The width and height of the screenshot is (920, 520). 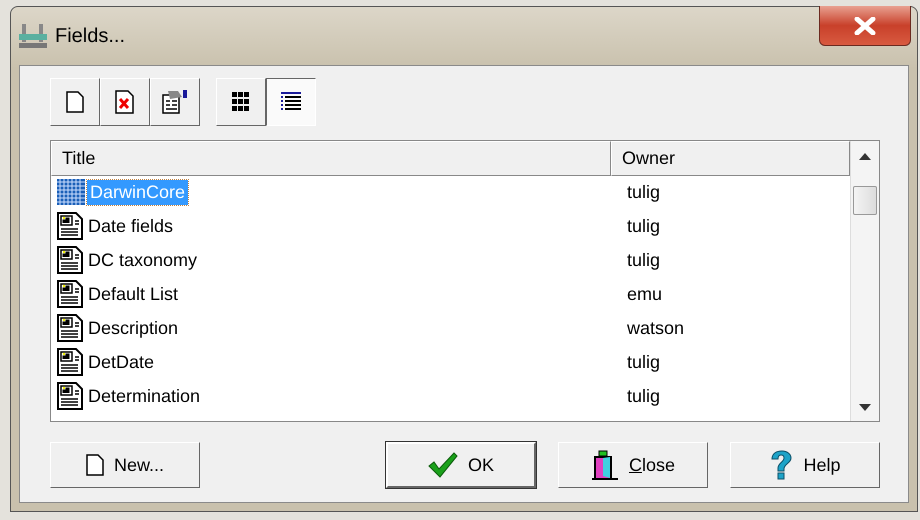 What do you see at coordinates (781, 465) in the screenshot?
I see `help-icon` at bounding box center [781, 465].